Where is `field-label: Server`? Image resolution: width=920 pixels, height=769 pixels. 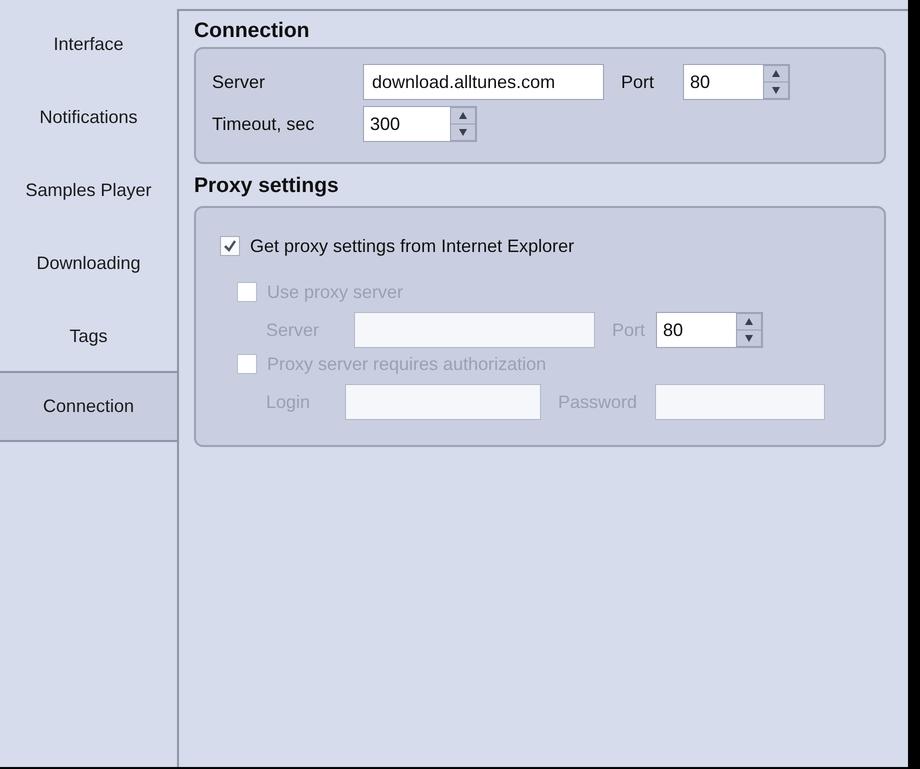 field-label: Server is located at coordinates (239, 82).